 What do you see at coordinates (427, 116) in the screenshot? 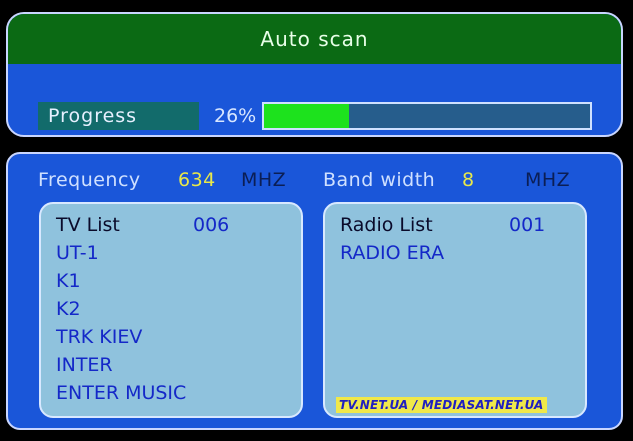
I see `progress-bar` at bounding box center [427, 116].